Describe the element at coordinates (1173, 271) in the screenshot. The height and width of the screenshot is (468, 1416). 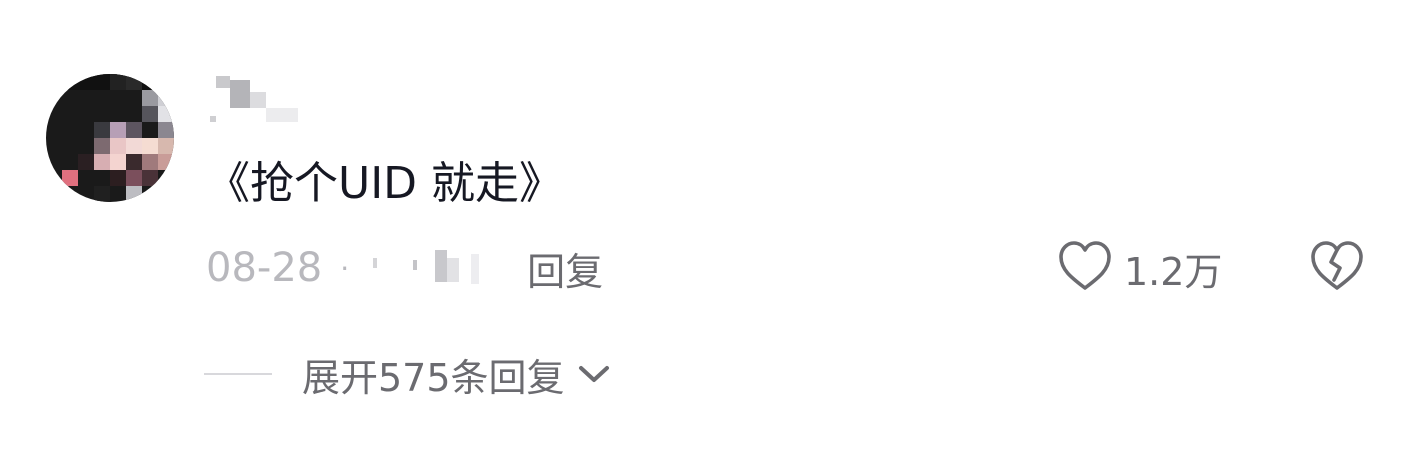
I see `like-count: 1.2万` at that location.